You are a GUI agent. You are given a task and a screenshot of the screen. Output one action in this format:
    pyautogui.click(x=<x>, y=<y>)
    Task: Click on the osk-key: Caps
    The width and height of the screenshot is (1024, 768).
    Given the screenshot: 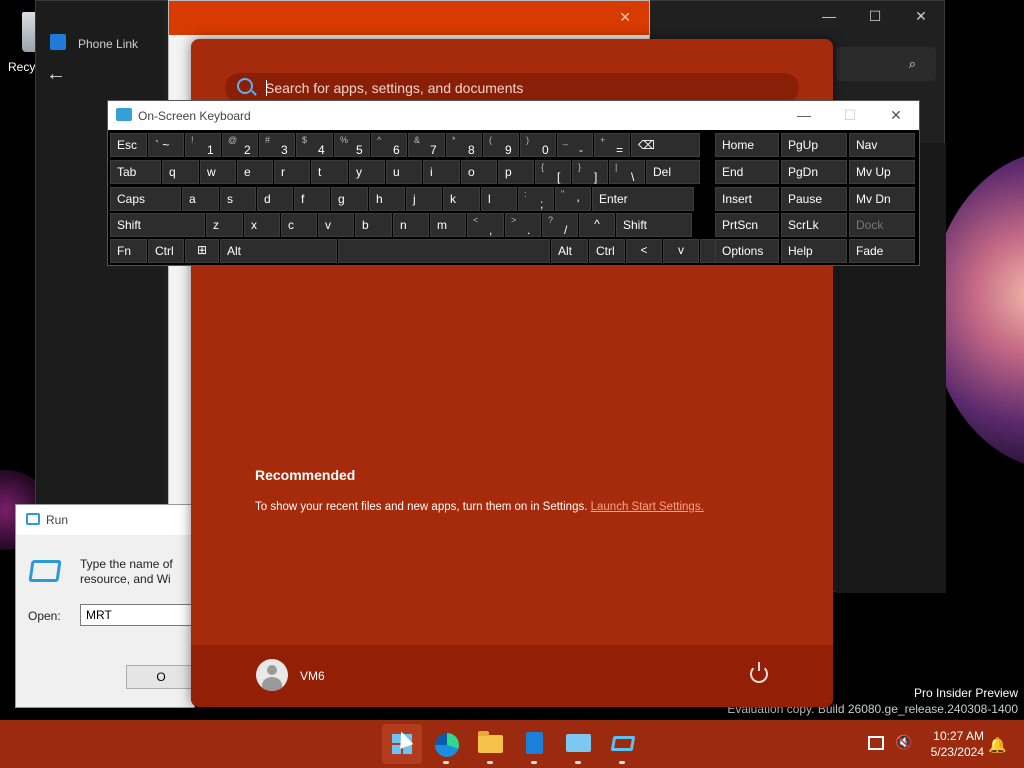 What is the action you would take?
    pyautogui.click(x=145, y=199)
    